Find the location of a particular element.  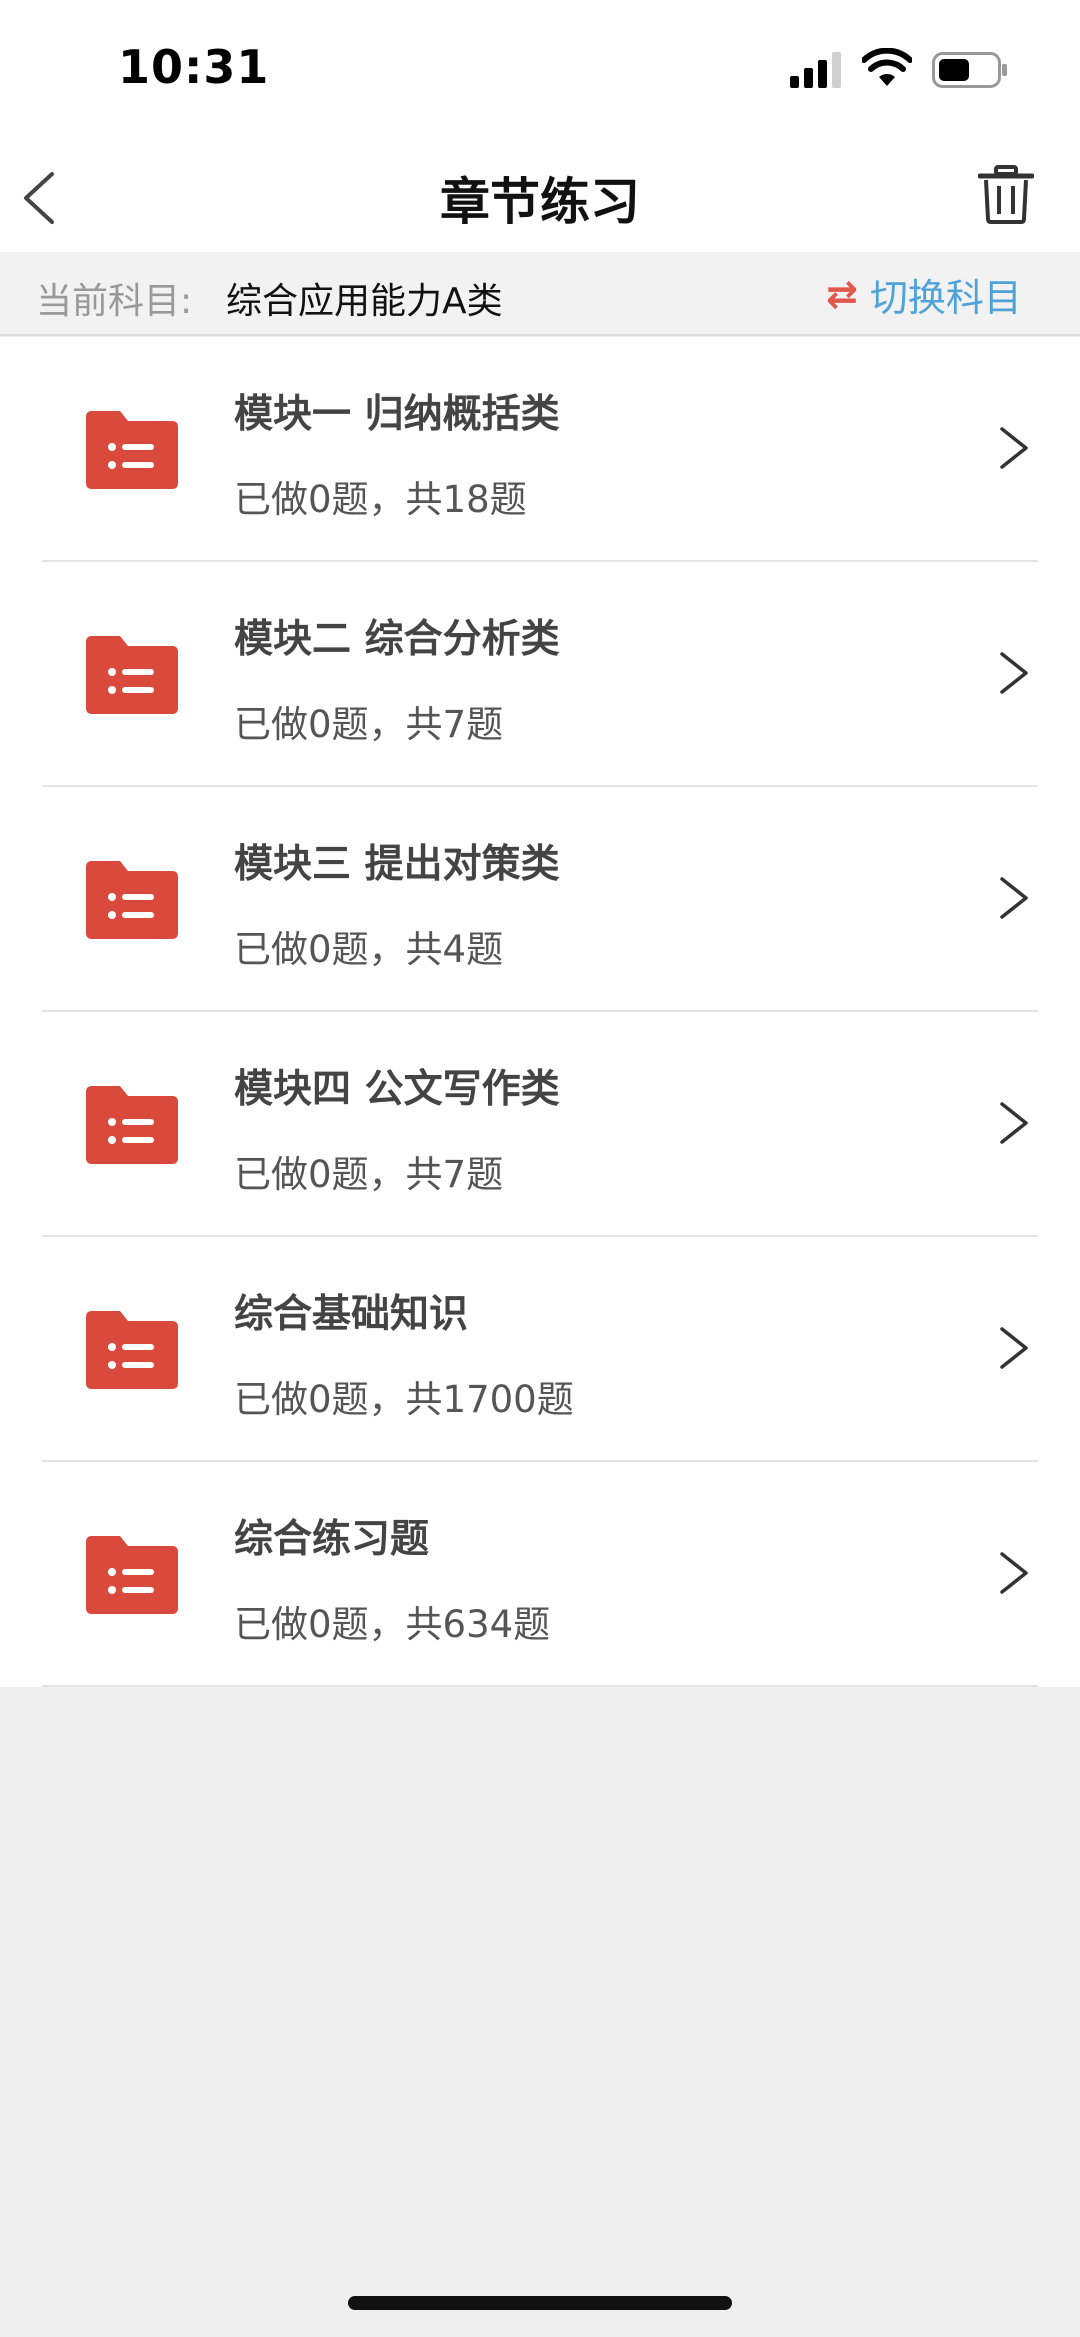

subject-label: 当前科目: is located at coordinates (114, 301).